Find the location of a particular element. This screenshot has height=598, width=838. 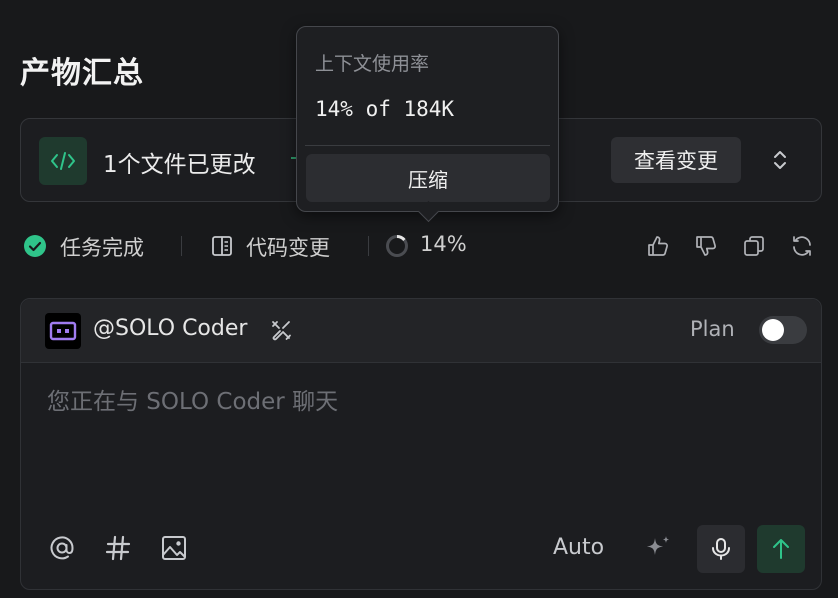

context-usage-percent: 14% is located at coordinates (443, 244).